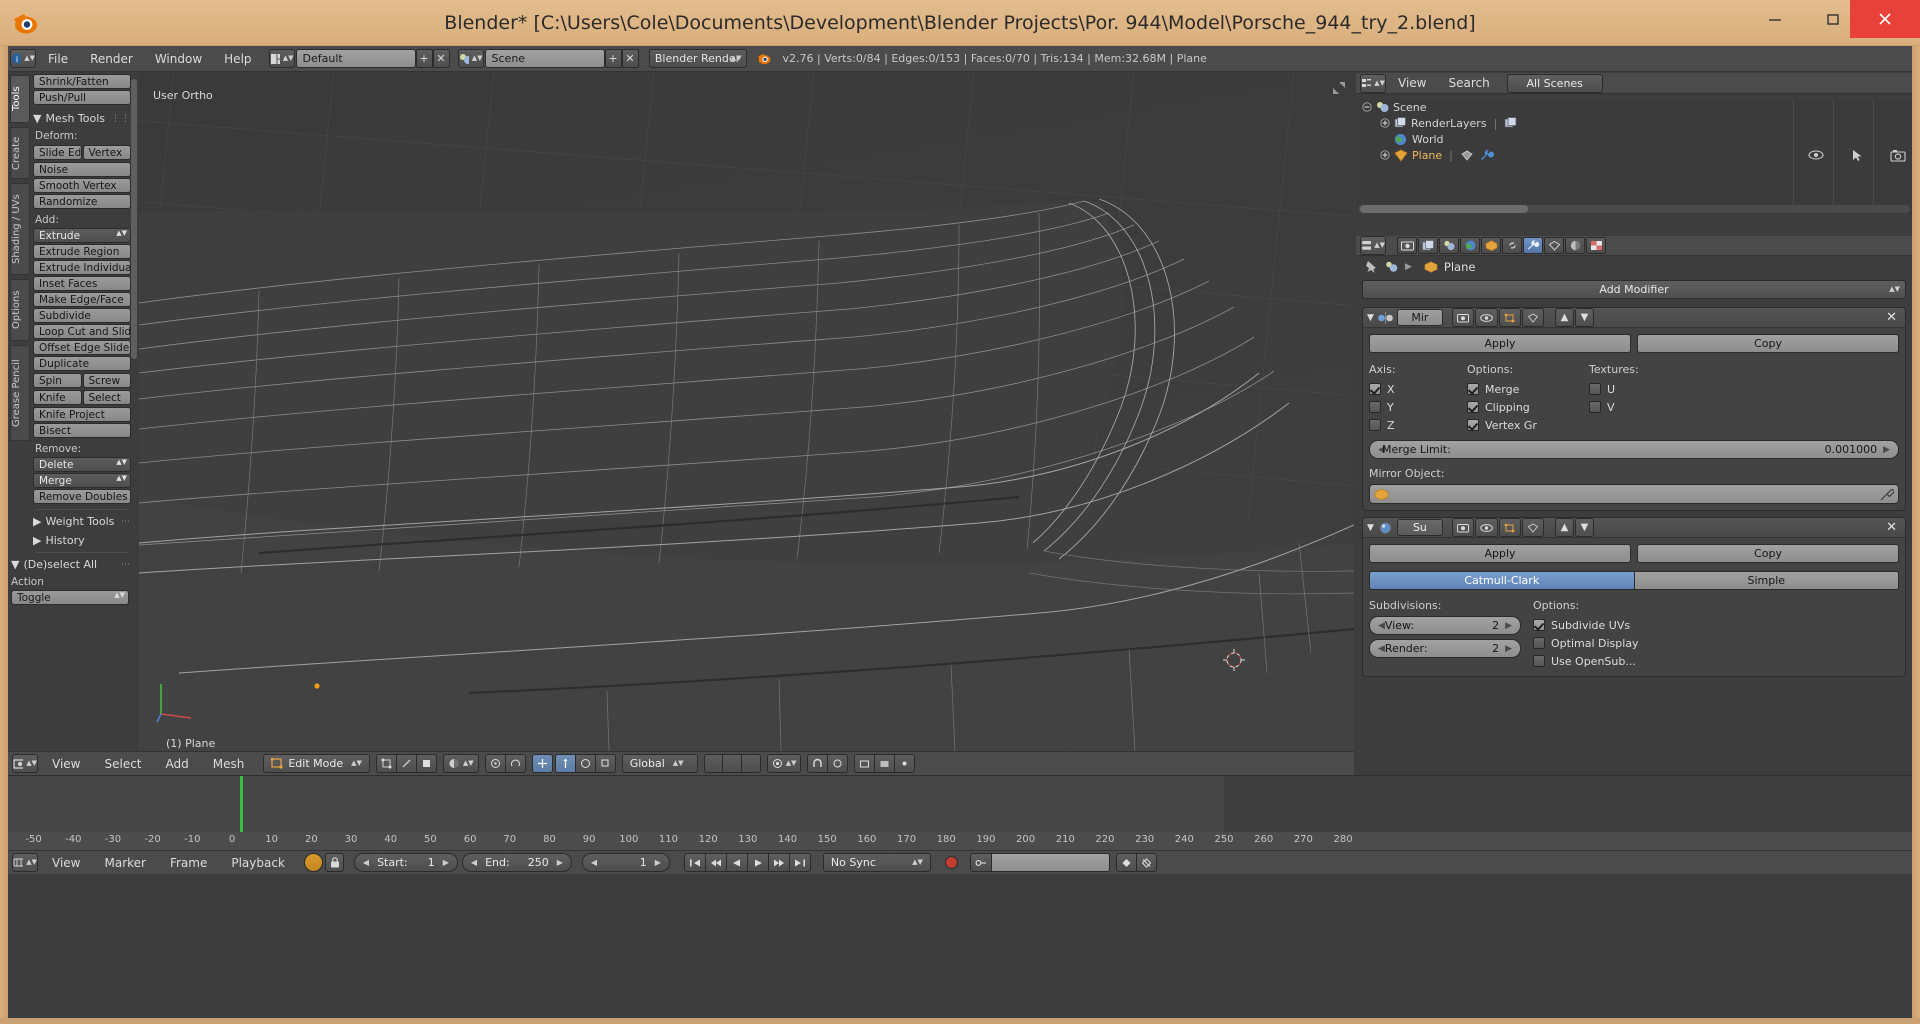 This screenshot has width=1920, height=1024. Describe the element at coordinates (82, 414) in the screenshot. I see `tool-knife-project: Knife Project` at that location.